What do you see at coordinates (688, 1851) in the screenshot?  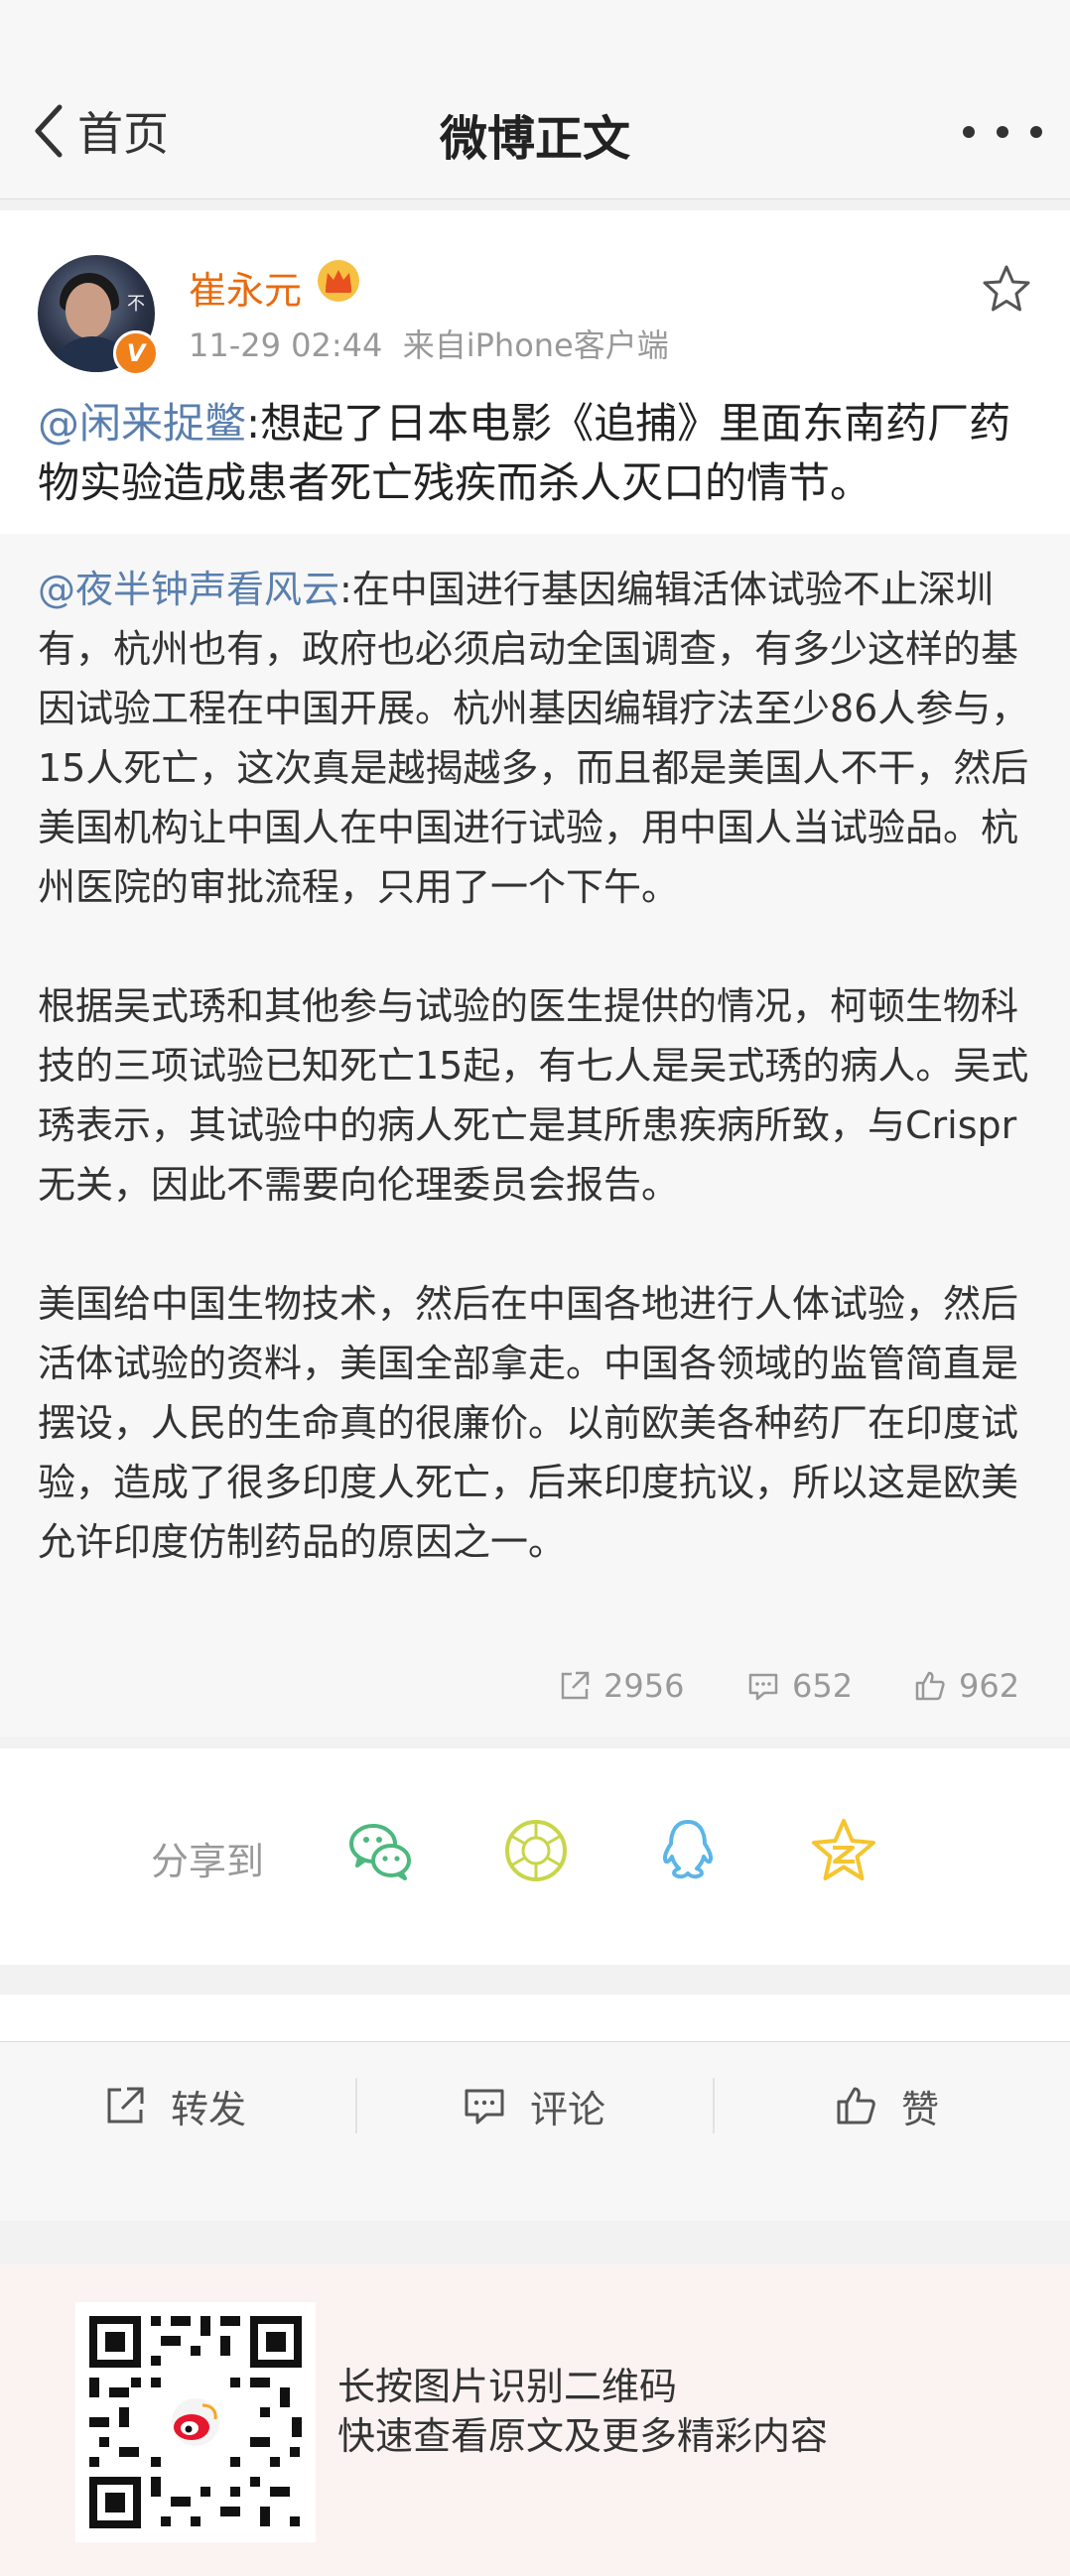 I see `qq-icon` at bounding box center [688, 1851].